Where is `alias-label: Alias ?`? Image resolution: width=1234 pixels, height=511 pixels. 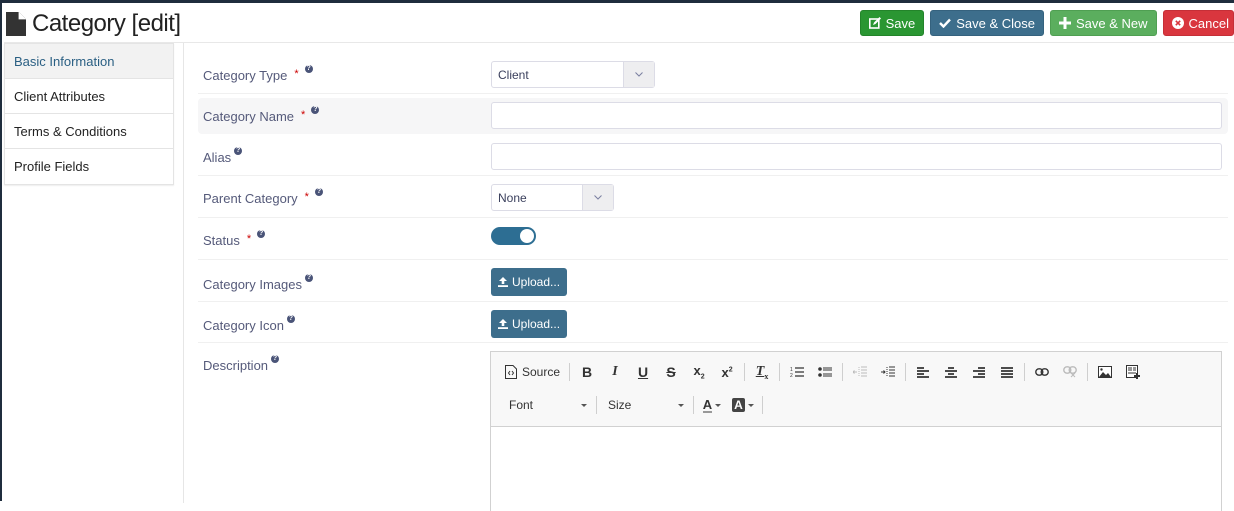
alias-label: Alias ? is located at coordinates (223, 156).